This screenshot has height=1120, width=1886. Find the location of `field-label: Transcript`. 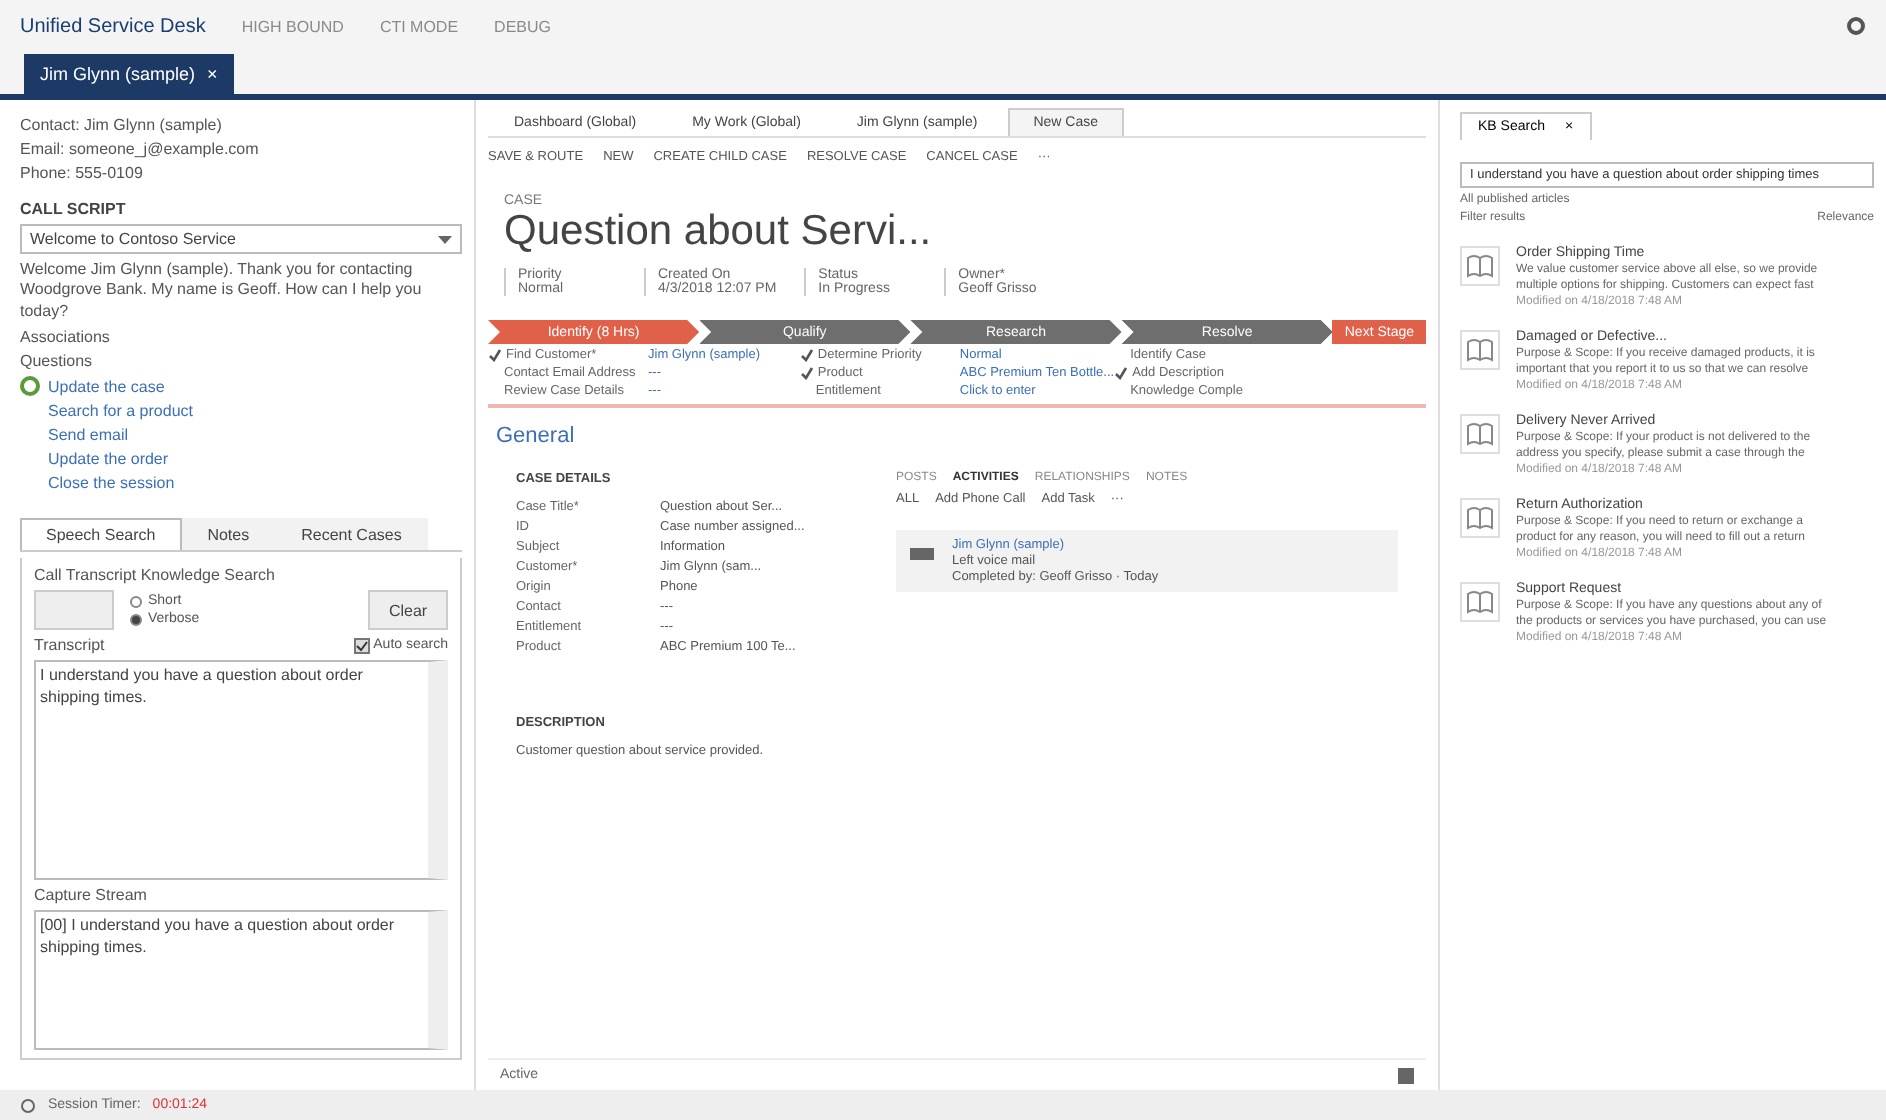

field-label: Transcript is located at coordinates (69, 645).